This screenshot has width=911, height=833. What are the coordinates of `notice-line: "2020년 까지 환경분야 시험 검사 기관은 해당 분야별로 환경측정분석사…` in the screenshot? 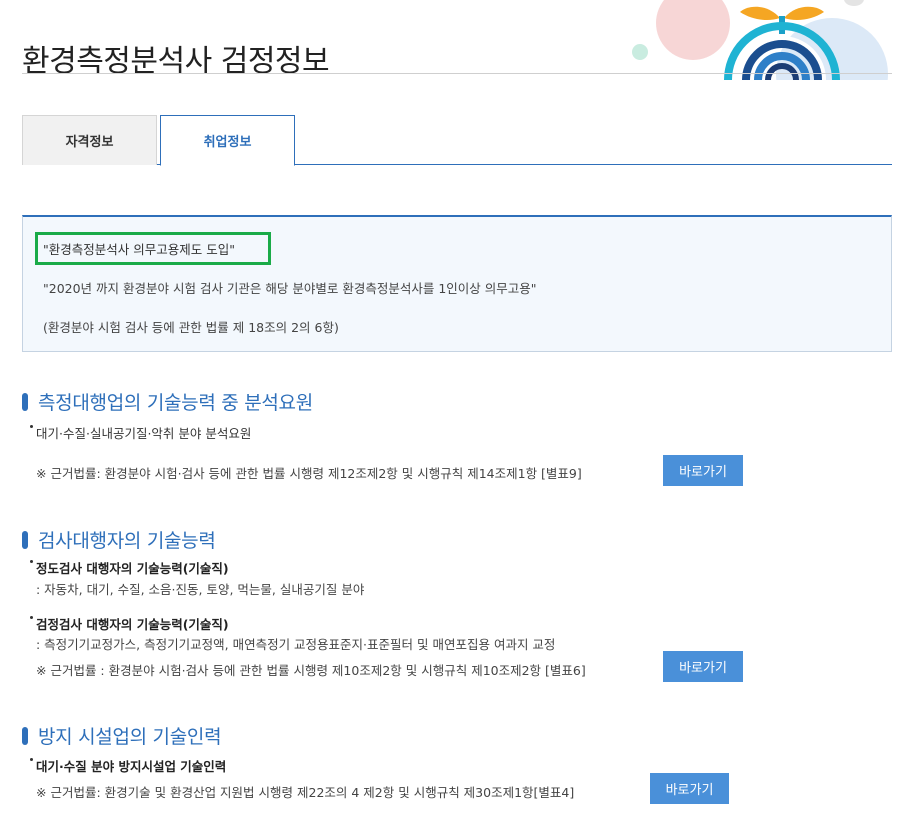 It's located at (290, 288).